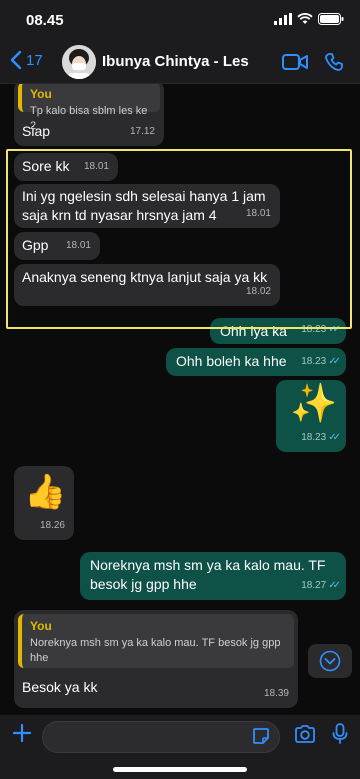 This screenshot has height=779, width=360. I want to click on back-button: 17, so click(26, 60).